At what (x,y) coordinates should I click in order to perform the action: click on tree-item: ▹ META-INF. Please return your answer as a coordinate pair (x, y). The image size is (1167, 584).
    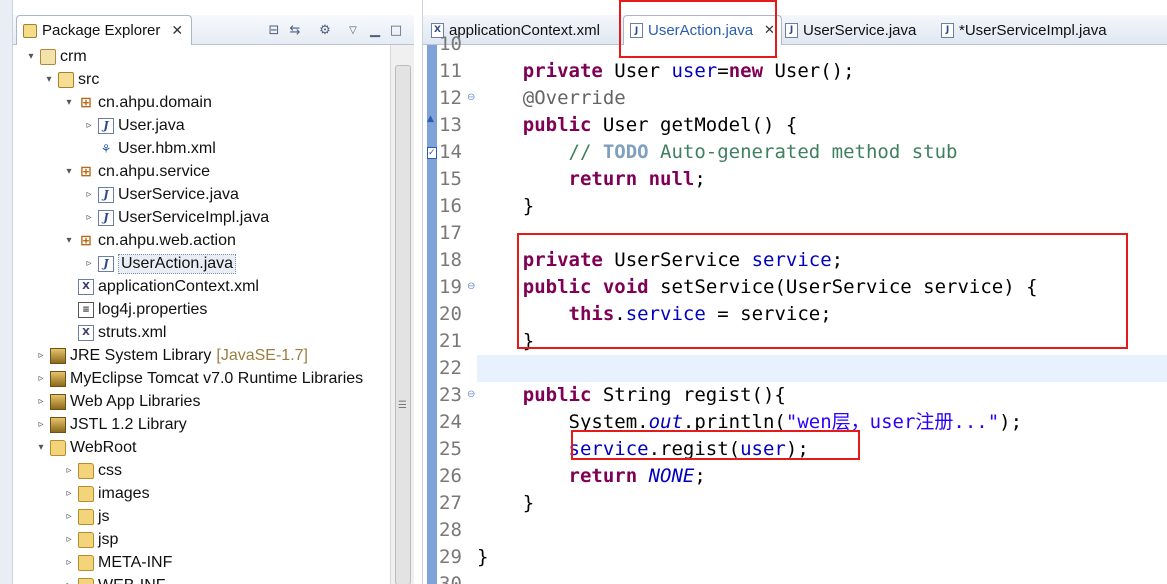
    Looking at the image, I should click on (117, 562).